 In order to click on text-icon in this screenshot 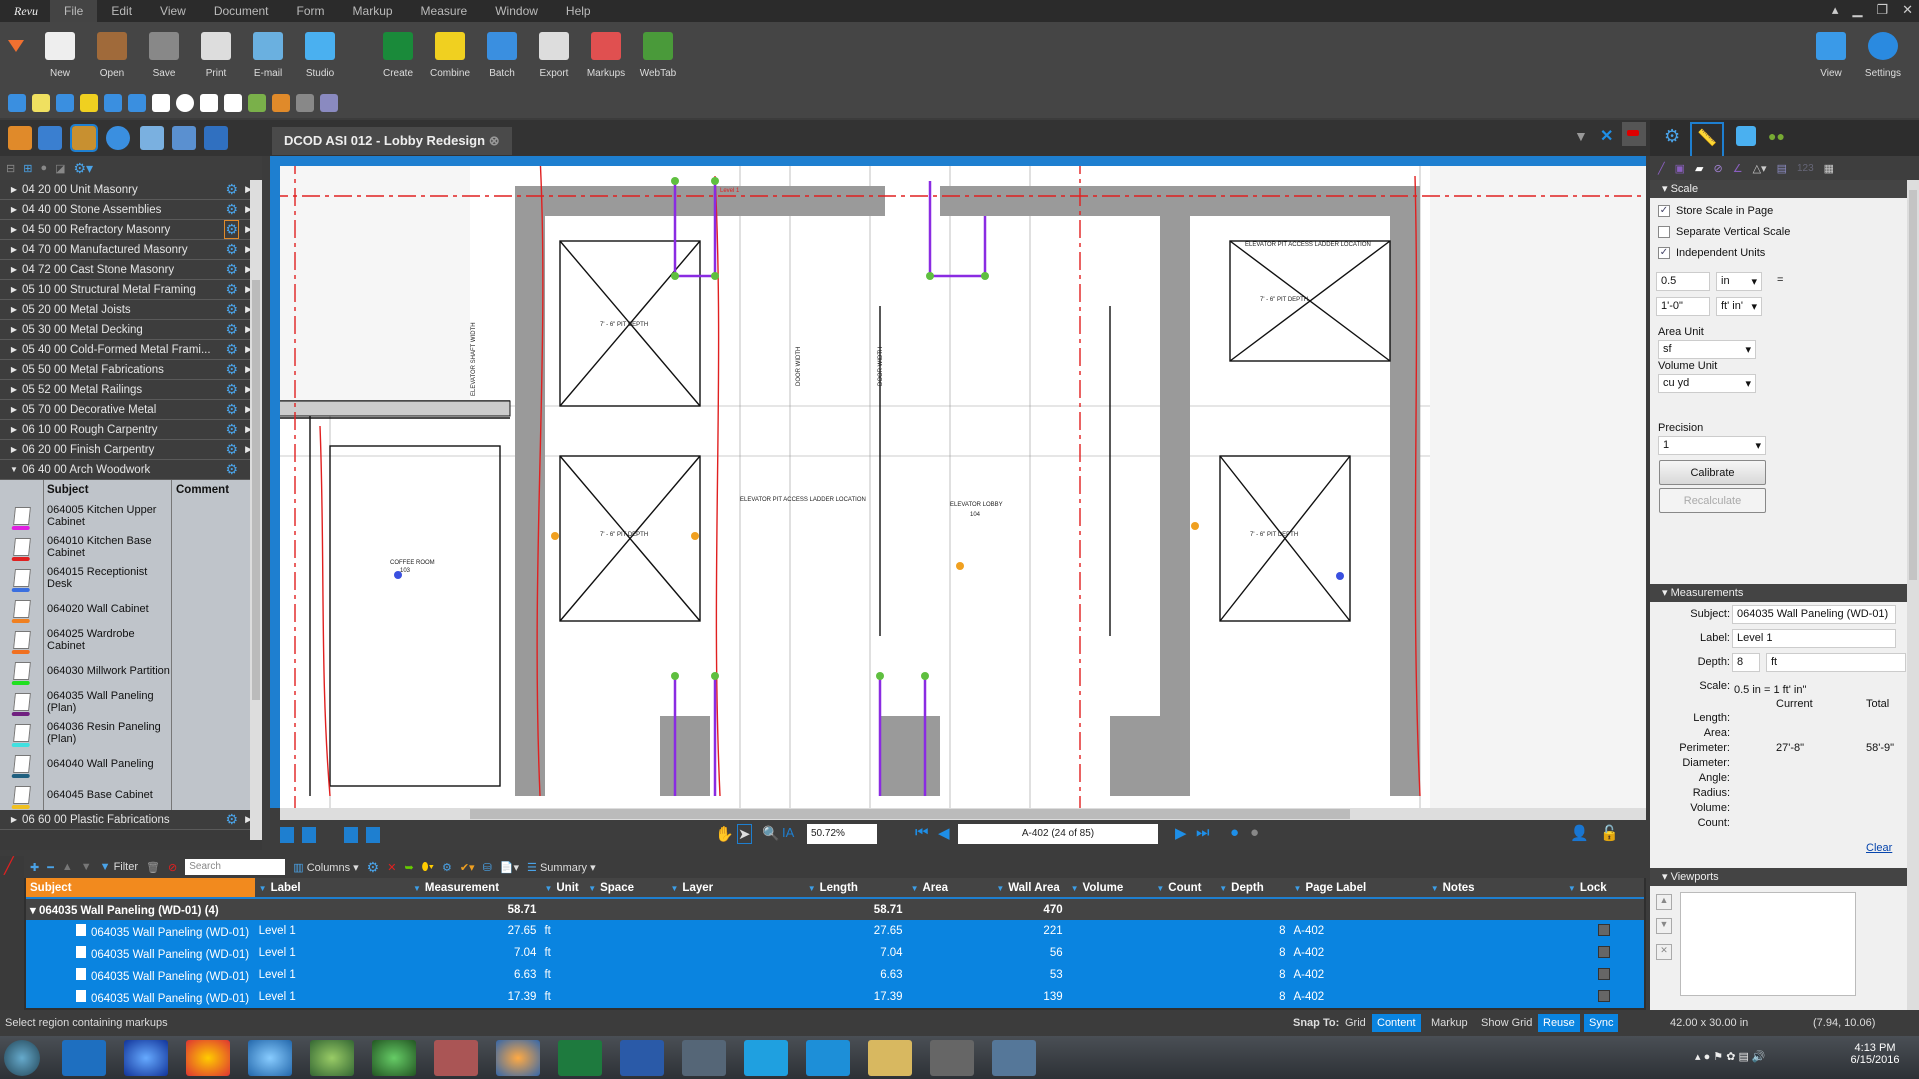, I will do `click(17, 103)`.